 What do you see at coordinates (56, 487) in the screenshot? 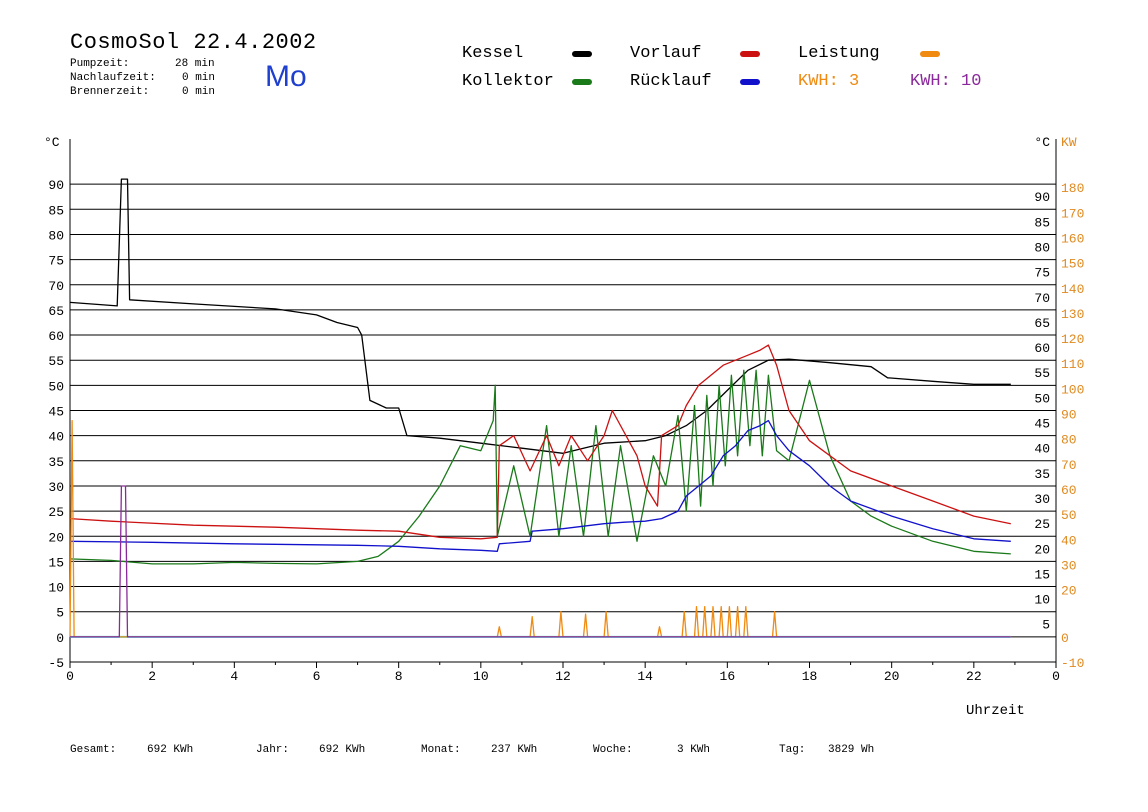
I see `y-left-tick-label: 30` at bounding box center [56, 487].